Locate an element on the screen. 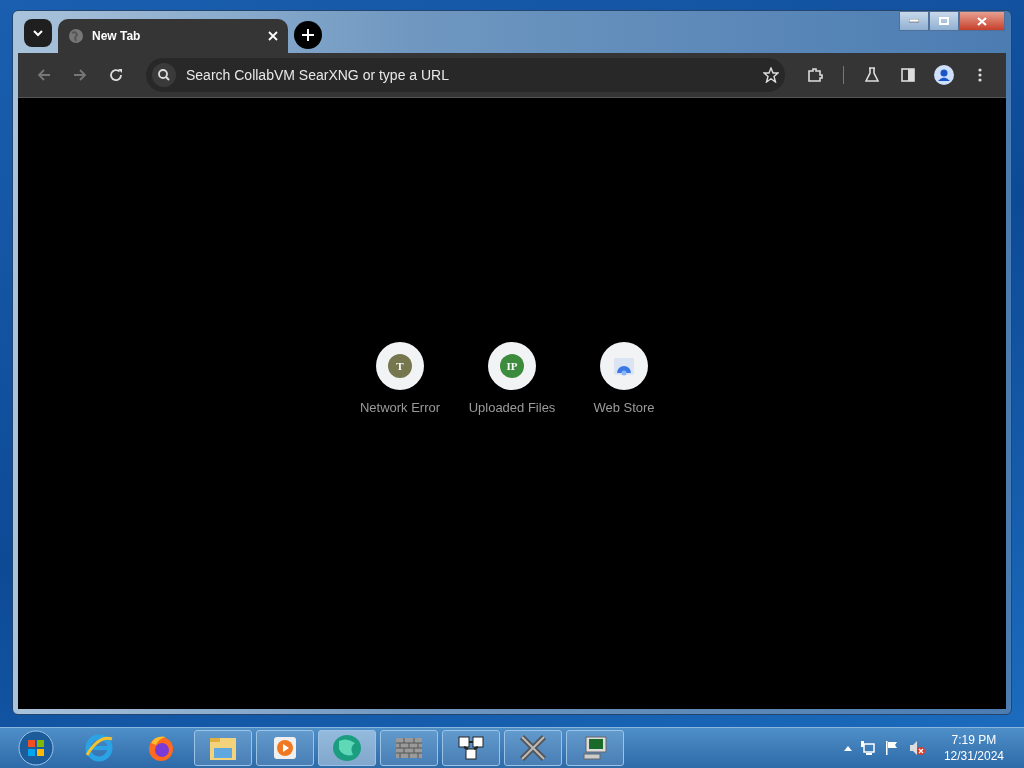 The image size is (1024, 768). play-icon is located at coordinates (285, 748).